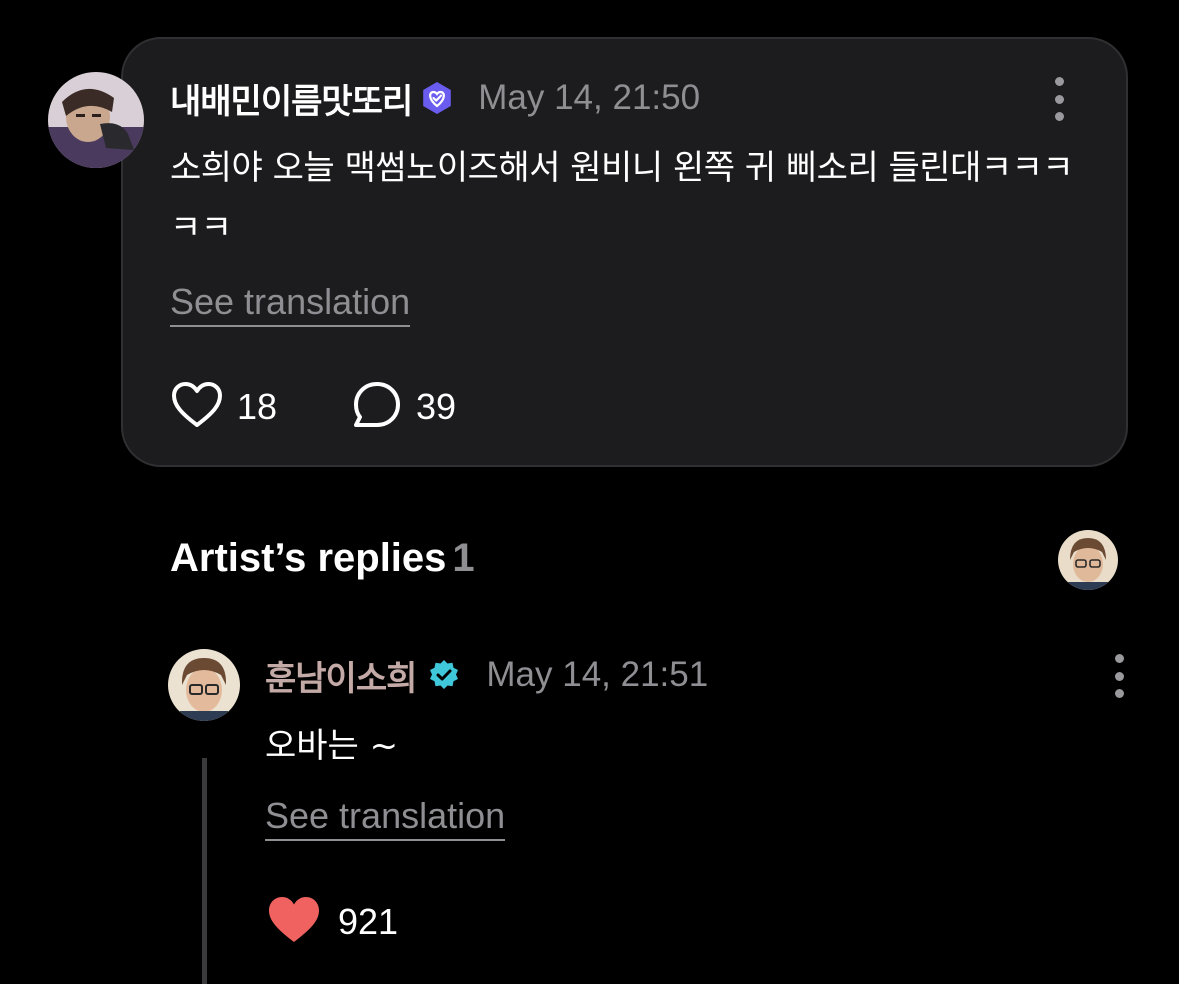 This screenshot has width=1179, height=984. Describe the element at coordinates (204, 871) in the screenshot. I see `reply-thread-line` at that location.